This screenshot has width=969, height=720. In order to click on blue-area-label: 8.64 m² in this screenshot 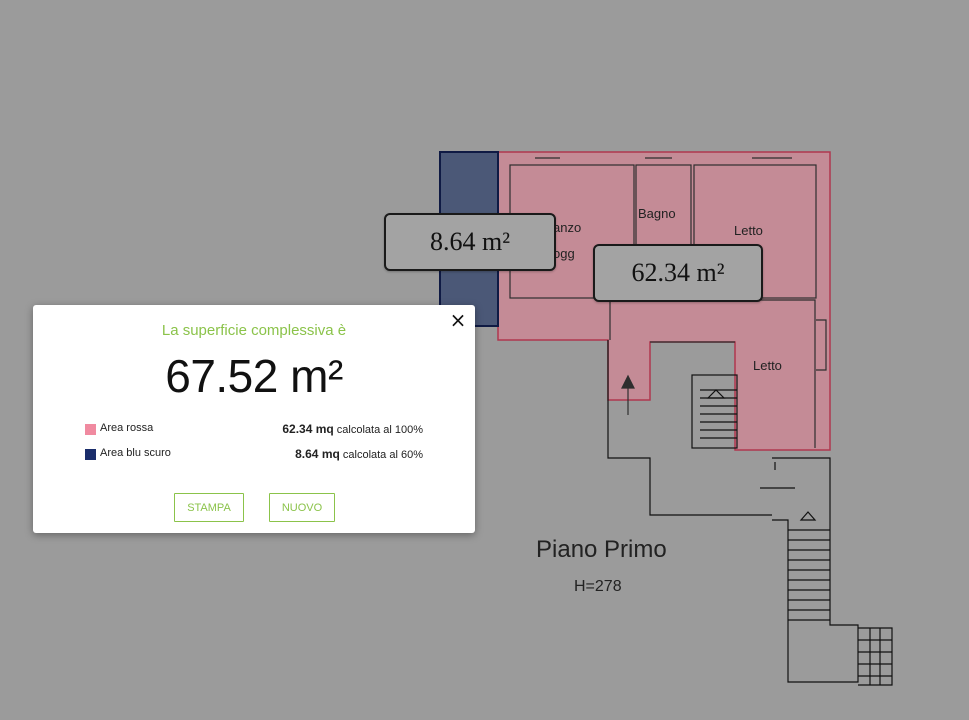, I will do `click(470, 242)`.